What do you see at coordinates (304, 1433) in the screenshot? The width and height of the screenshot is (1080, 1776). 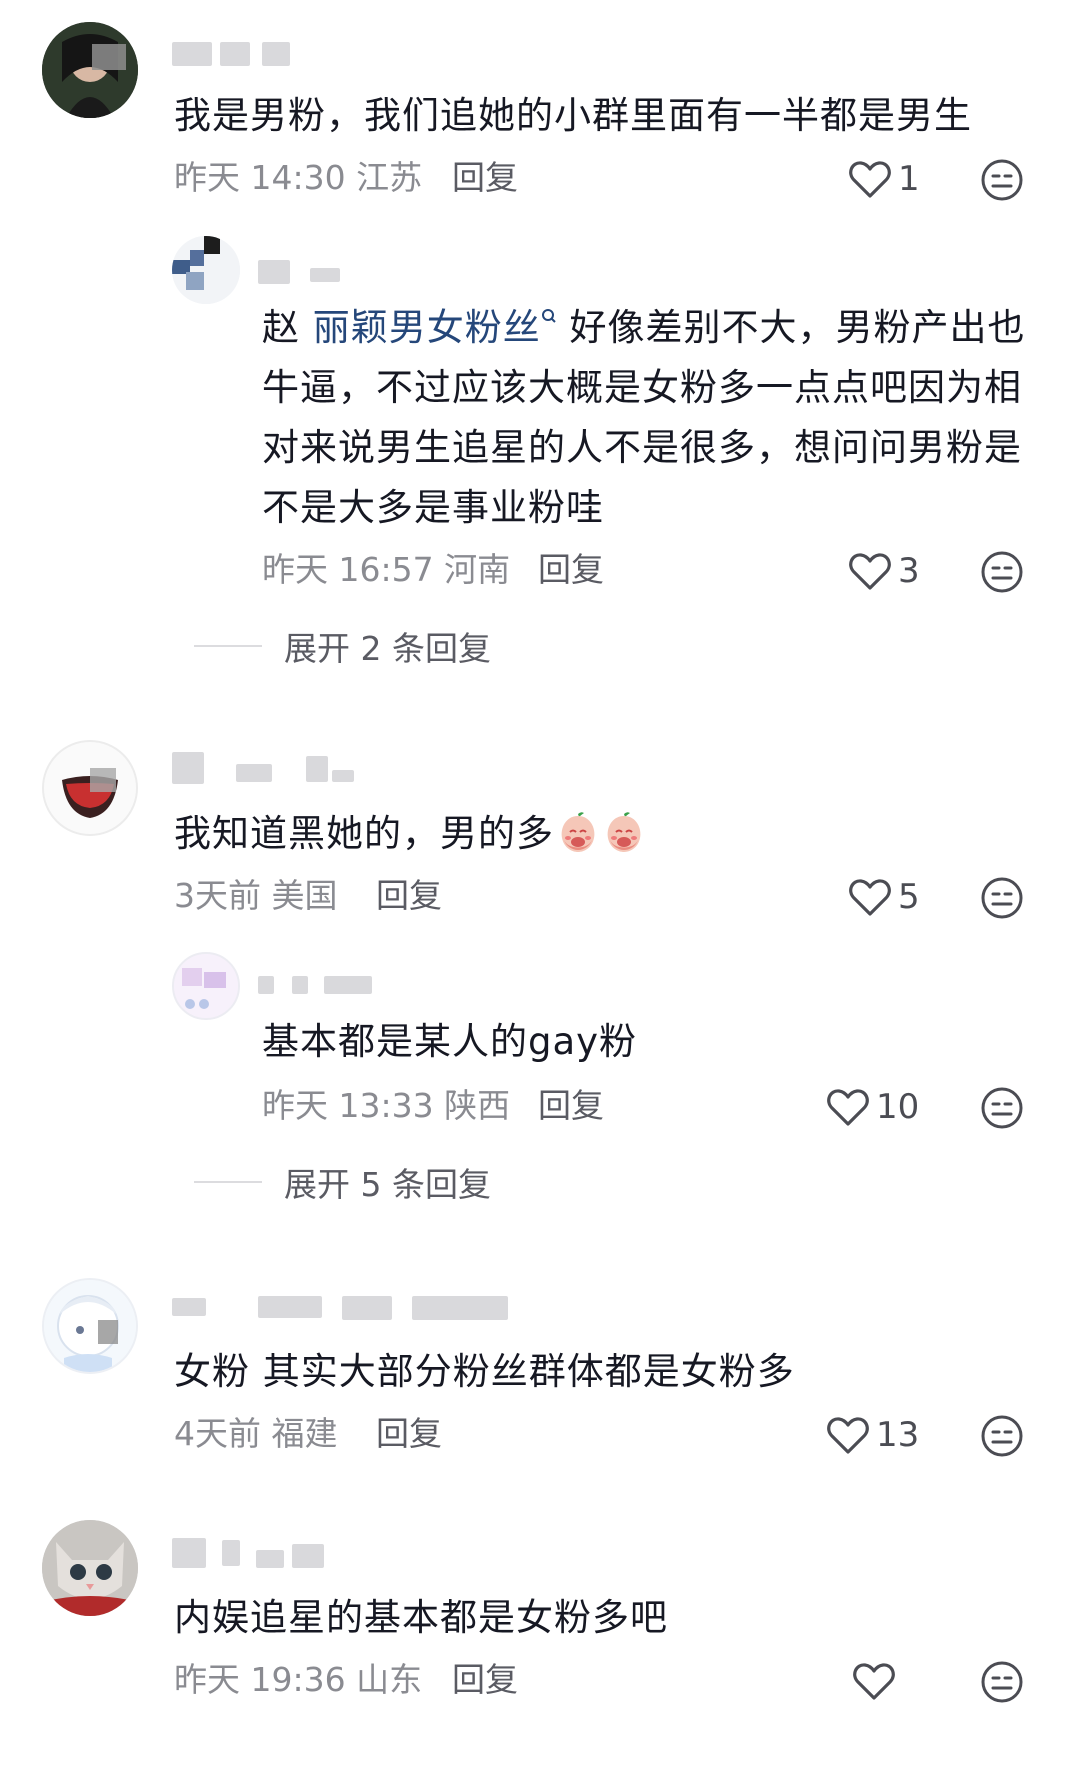 I see `comment-location: 福建` at bounding box center [304, 1433].